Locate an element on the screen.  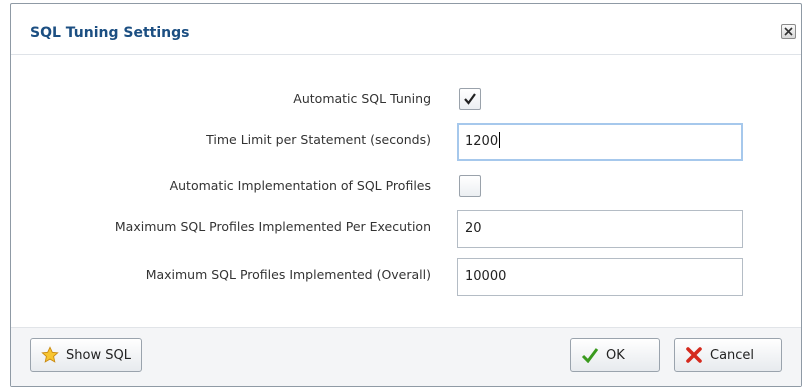
automatic-sql-tuning-checkbox is located at coordinates (470, 99).